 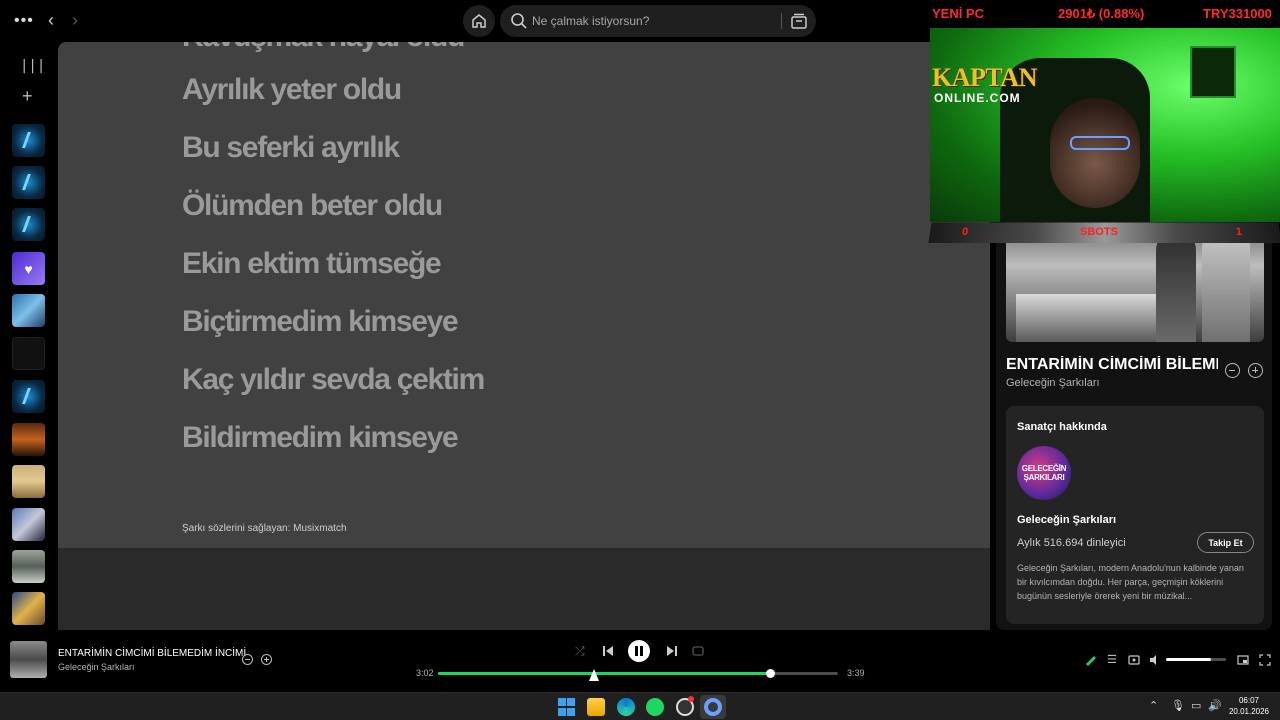 I want to click on progress-bar, so click(x=638, y=673).